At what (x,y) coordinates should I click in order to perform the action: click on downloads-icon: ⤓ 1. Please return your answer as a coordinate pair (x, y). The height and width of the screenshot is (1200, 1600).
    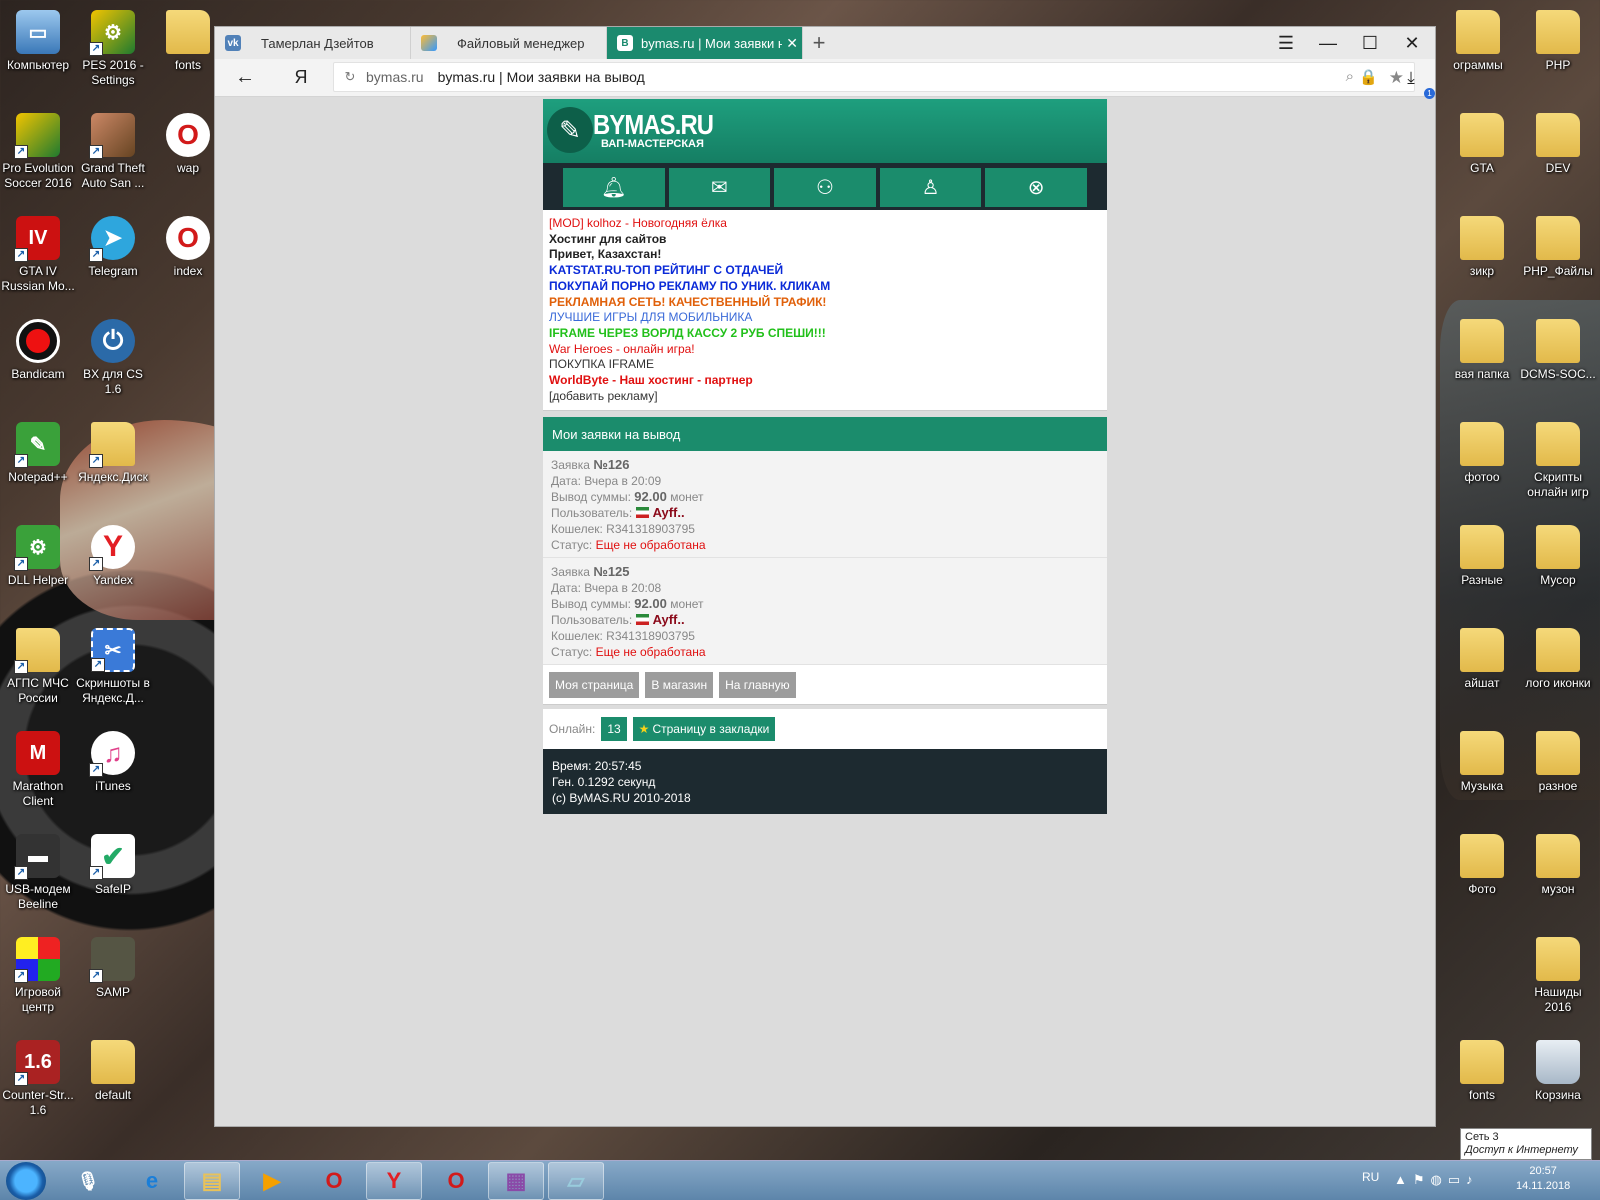
    Looking at the image, I should click on (1413, 79).